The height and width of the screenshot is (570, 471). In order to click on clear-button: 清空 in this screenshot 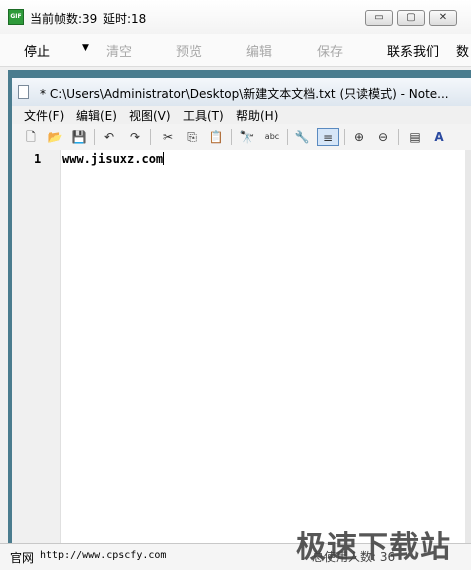, I will do `click(119, 50)`.